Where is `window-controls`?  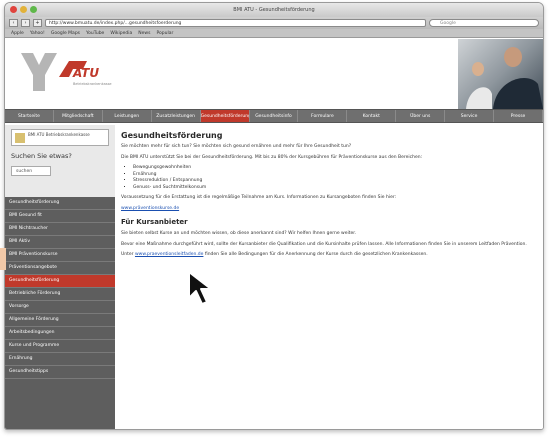 window-controls is located at coordinates (23, 9).